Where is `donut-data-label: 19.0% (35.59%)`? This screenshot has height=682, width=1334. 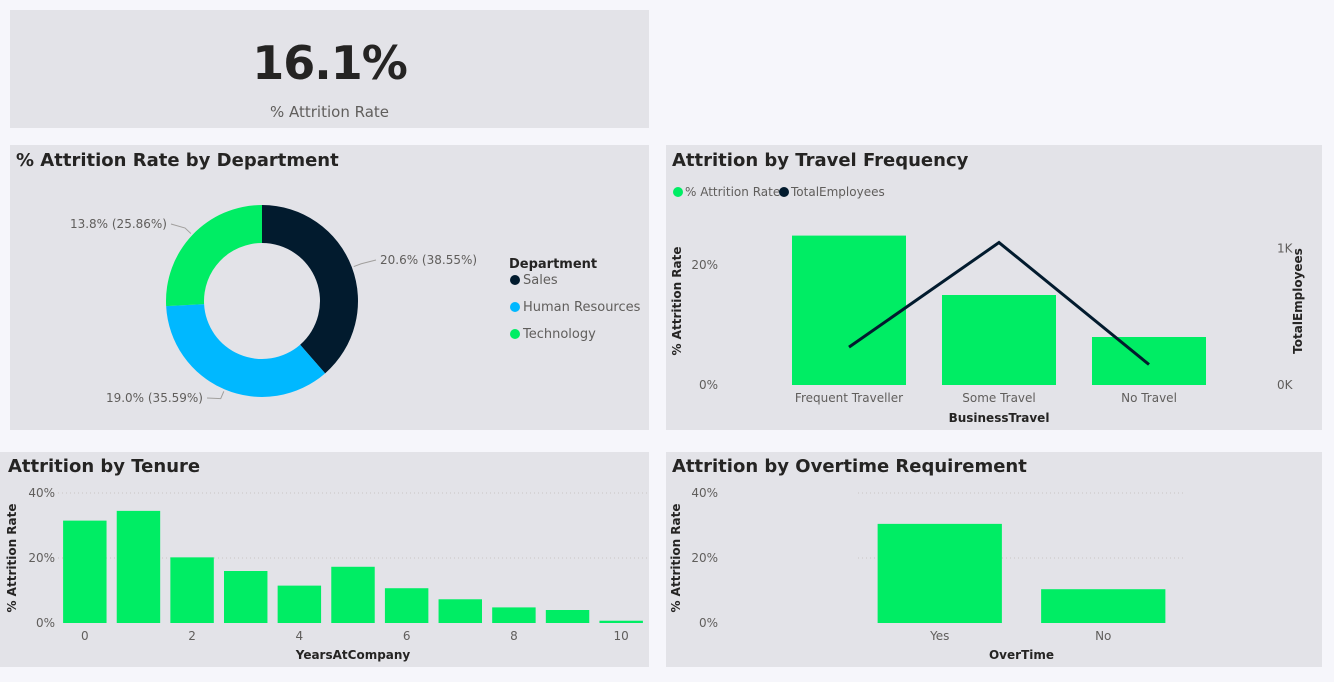
donut-data-label: 19.0% (35.59%) is located at coordinates (154, 398).